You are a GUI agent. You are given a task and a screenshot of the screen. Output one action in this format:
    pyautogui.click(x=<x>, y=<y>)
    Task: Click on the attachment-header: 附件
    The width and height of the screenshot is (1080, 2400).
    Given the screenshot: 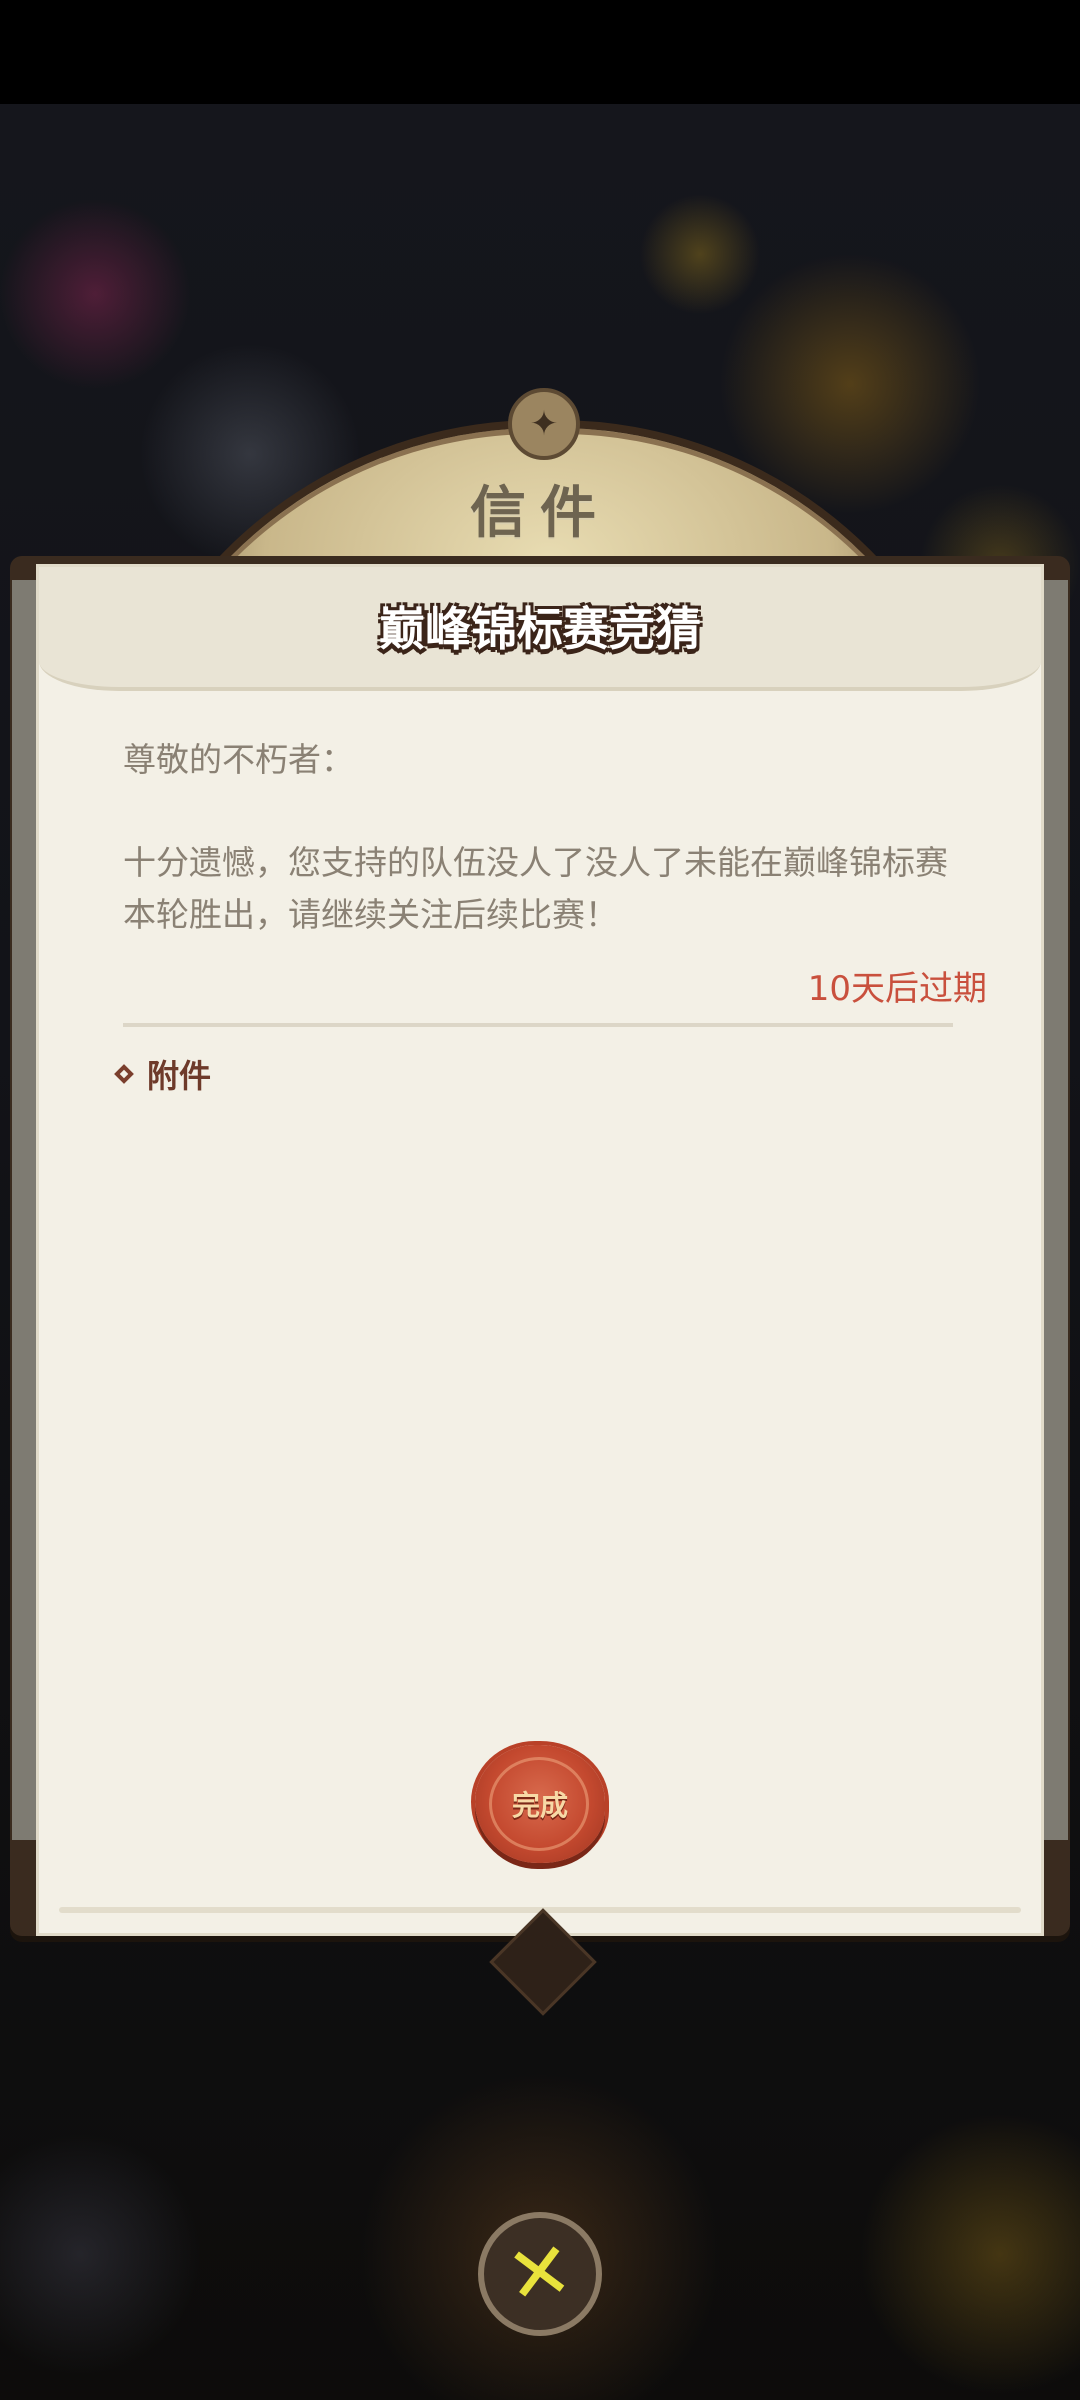 What is the action you would take?
    pyautogui.click(x=163, y=1074)
    